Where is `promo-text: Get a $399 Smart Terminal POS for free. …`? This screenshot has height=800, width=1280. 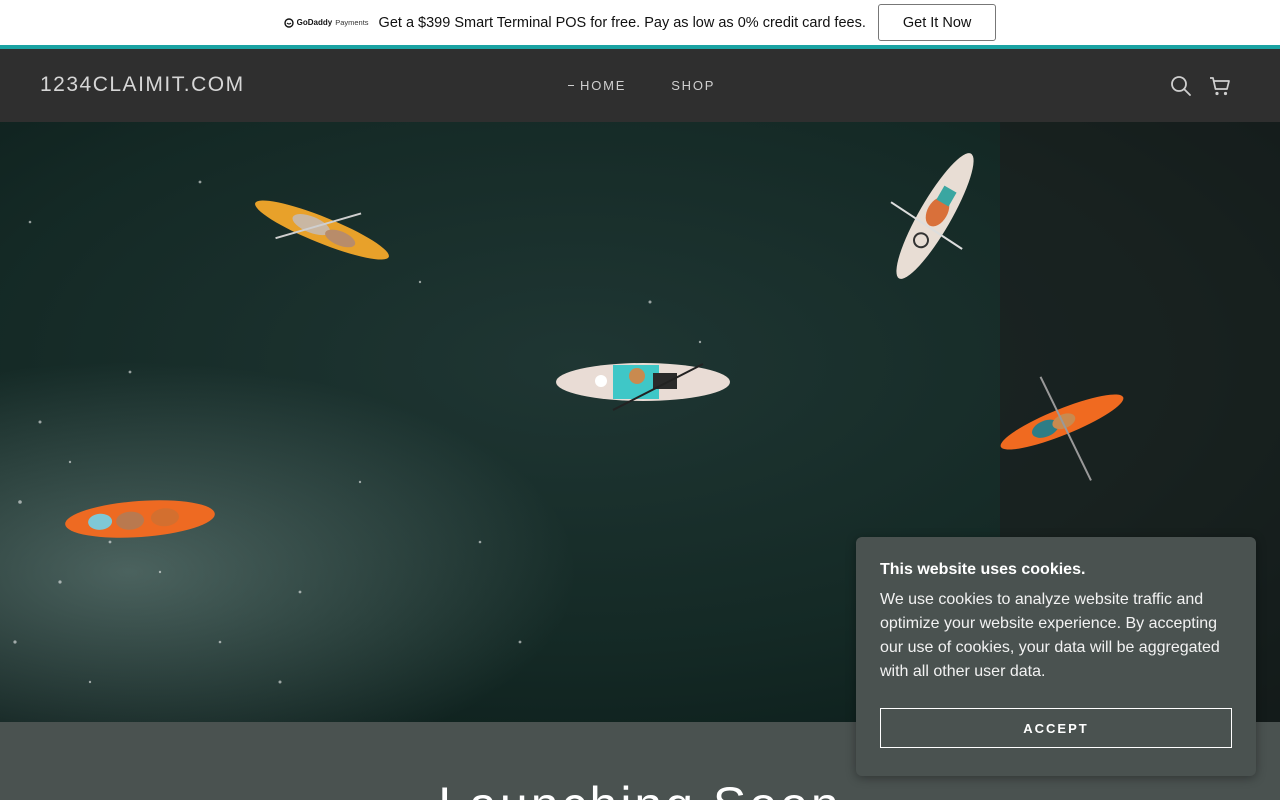
promo-text: Get a $399 Smart Terminal POS for free. … is located at coordinates (622, 22).